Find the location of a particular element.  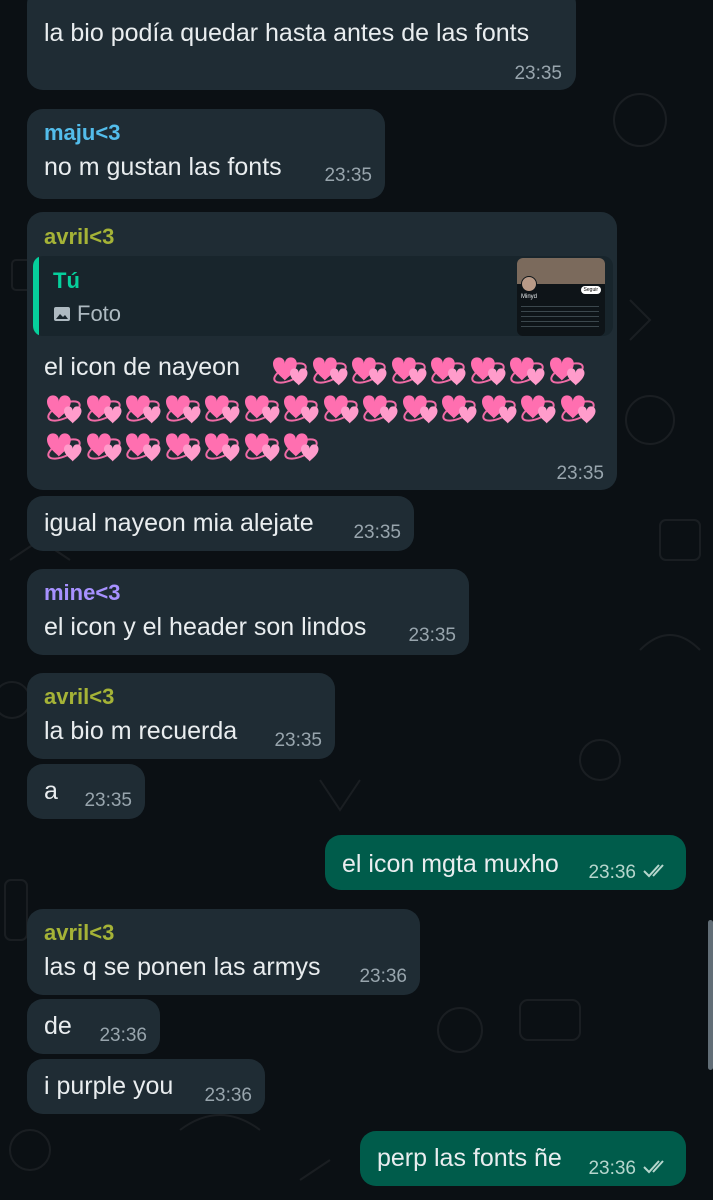

message-bubble: avril<3 la bio m recuerda 23:35 is located at coordinates (181, 716).